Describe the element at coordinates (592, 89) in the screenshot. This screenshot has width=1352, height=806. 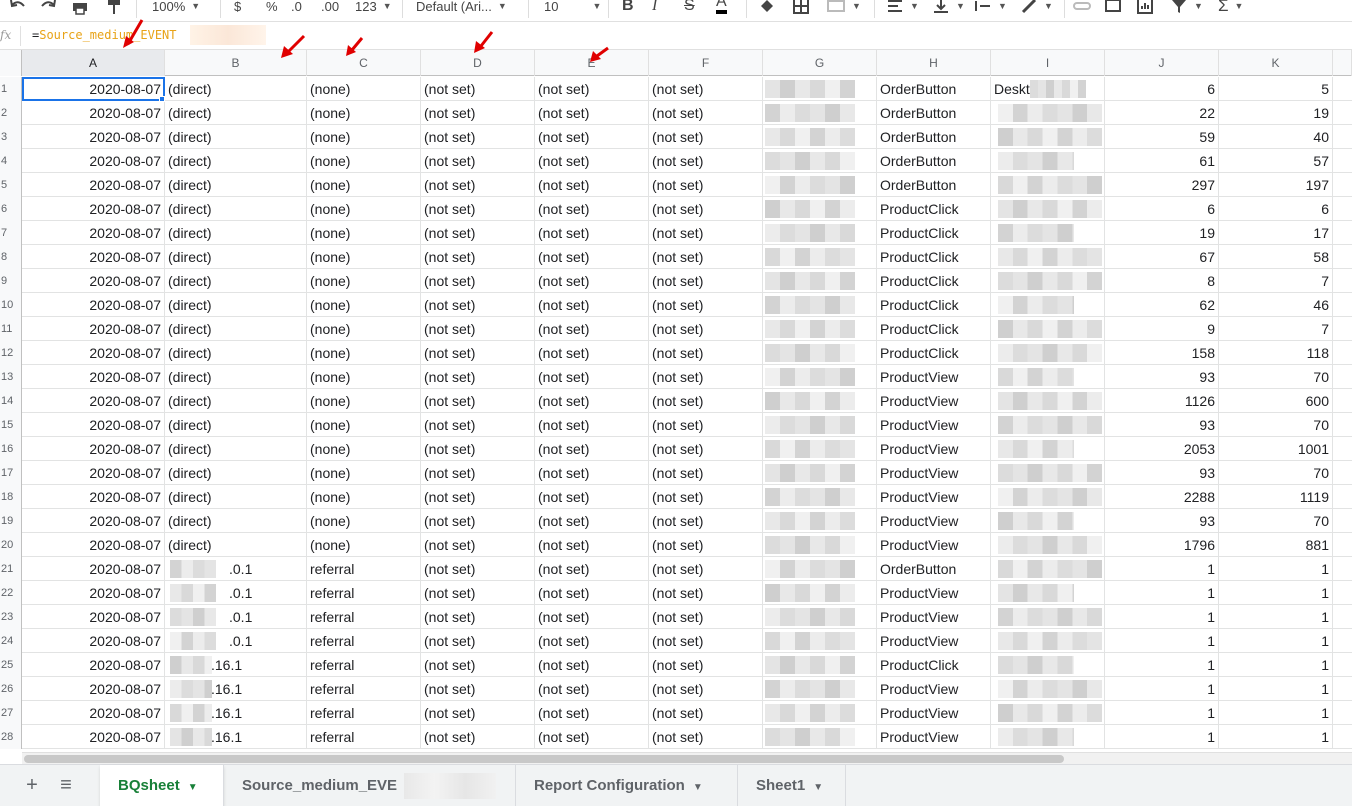
I see `cell-e1: (not set)` at that location.